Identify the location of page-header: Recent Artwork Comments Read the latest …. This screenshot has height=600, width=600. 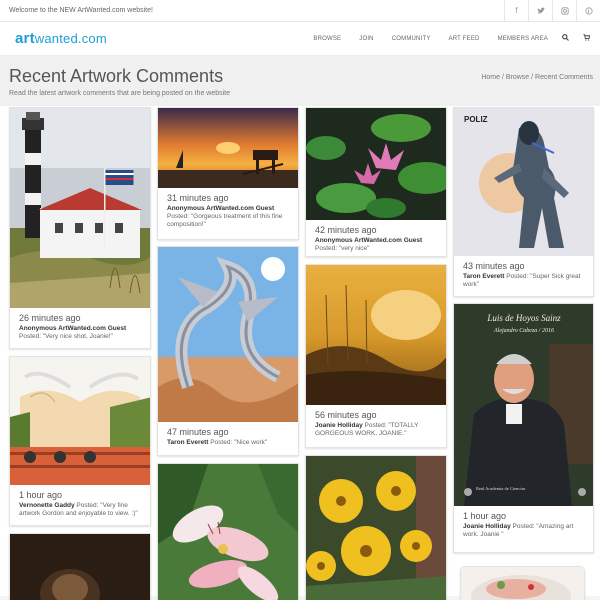
(300, 81).